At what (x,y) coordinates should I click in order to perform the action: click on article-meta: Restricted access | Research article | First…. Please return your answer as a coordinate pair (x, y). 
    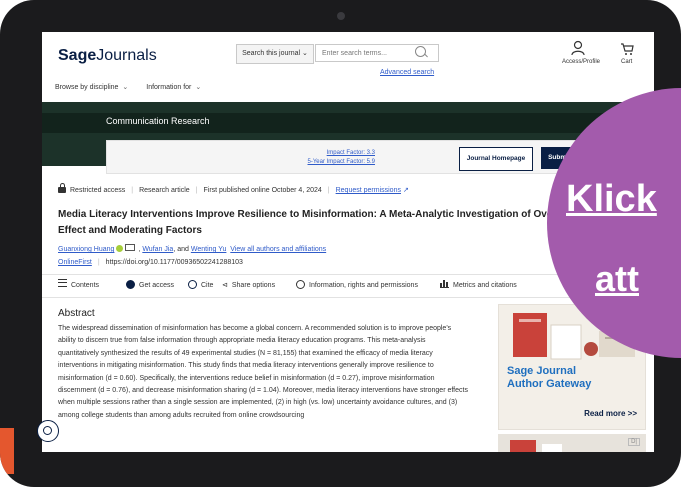
    Looking at the image, I should click on (233, 188).